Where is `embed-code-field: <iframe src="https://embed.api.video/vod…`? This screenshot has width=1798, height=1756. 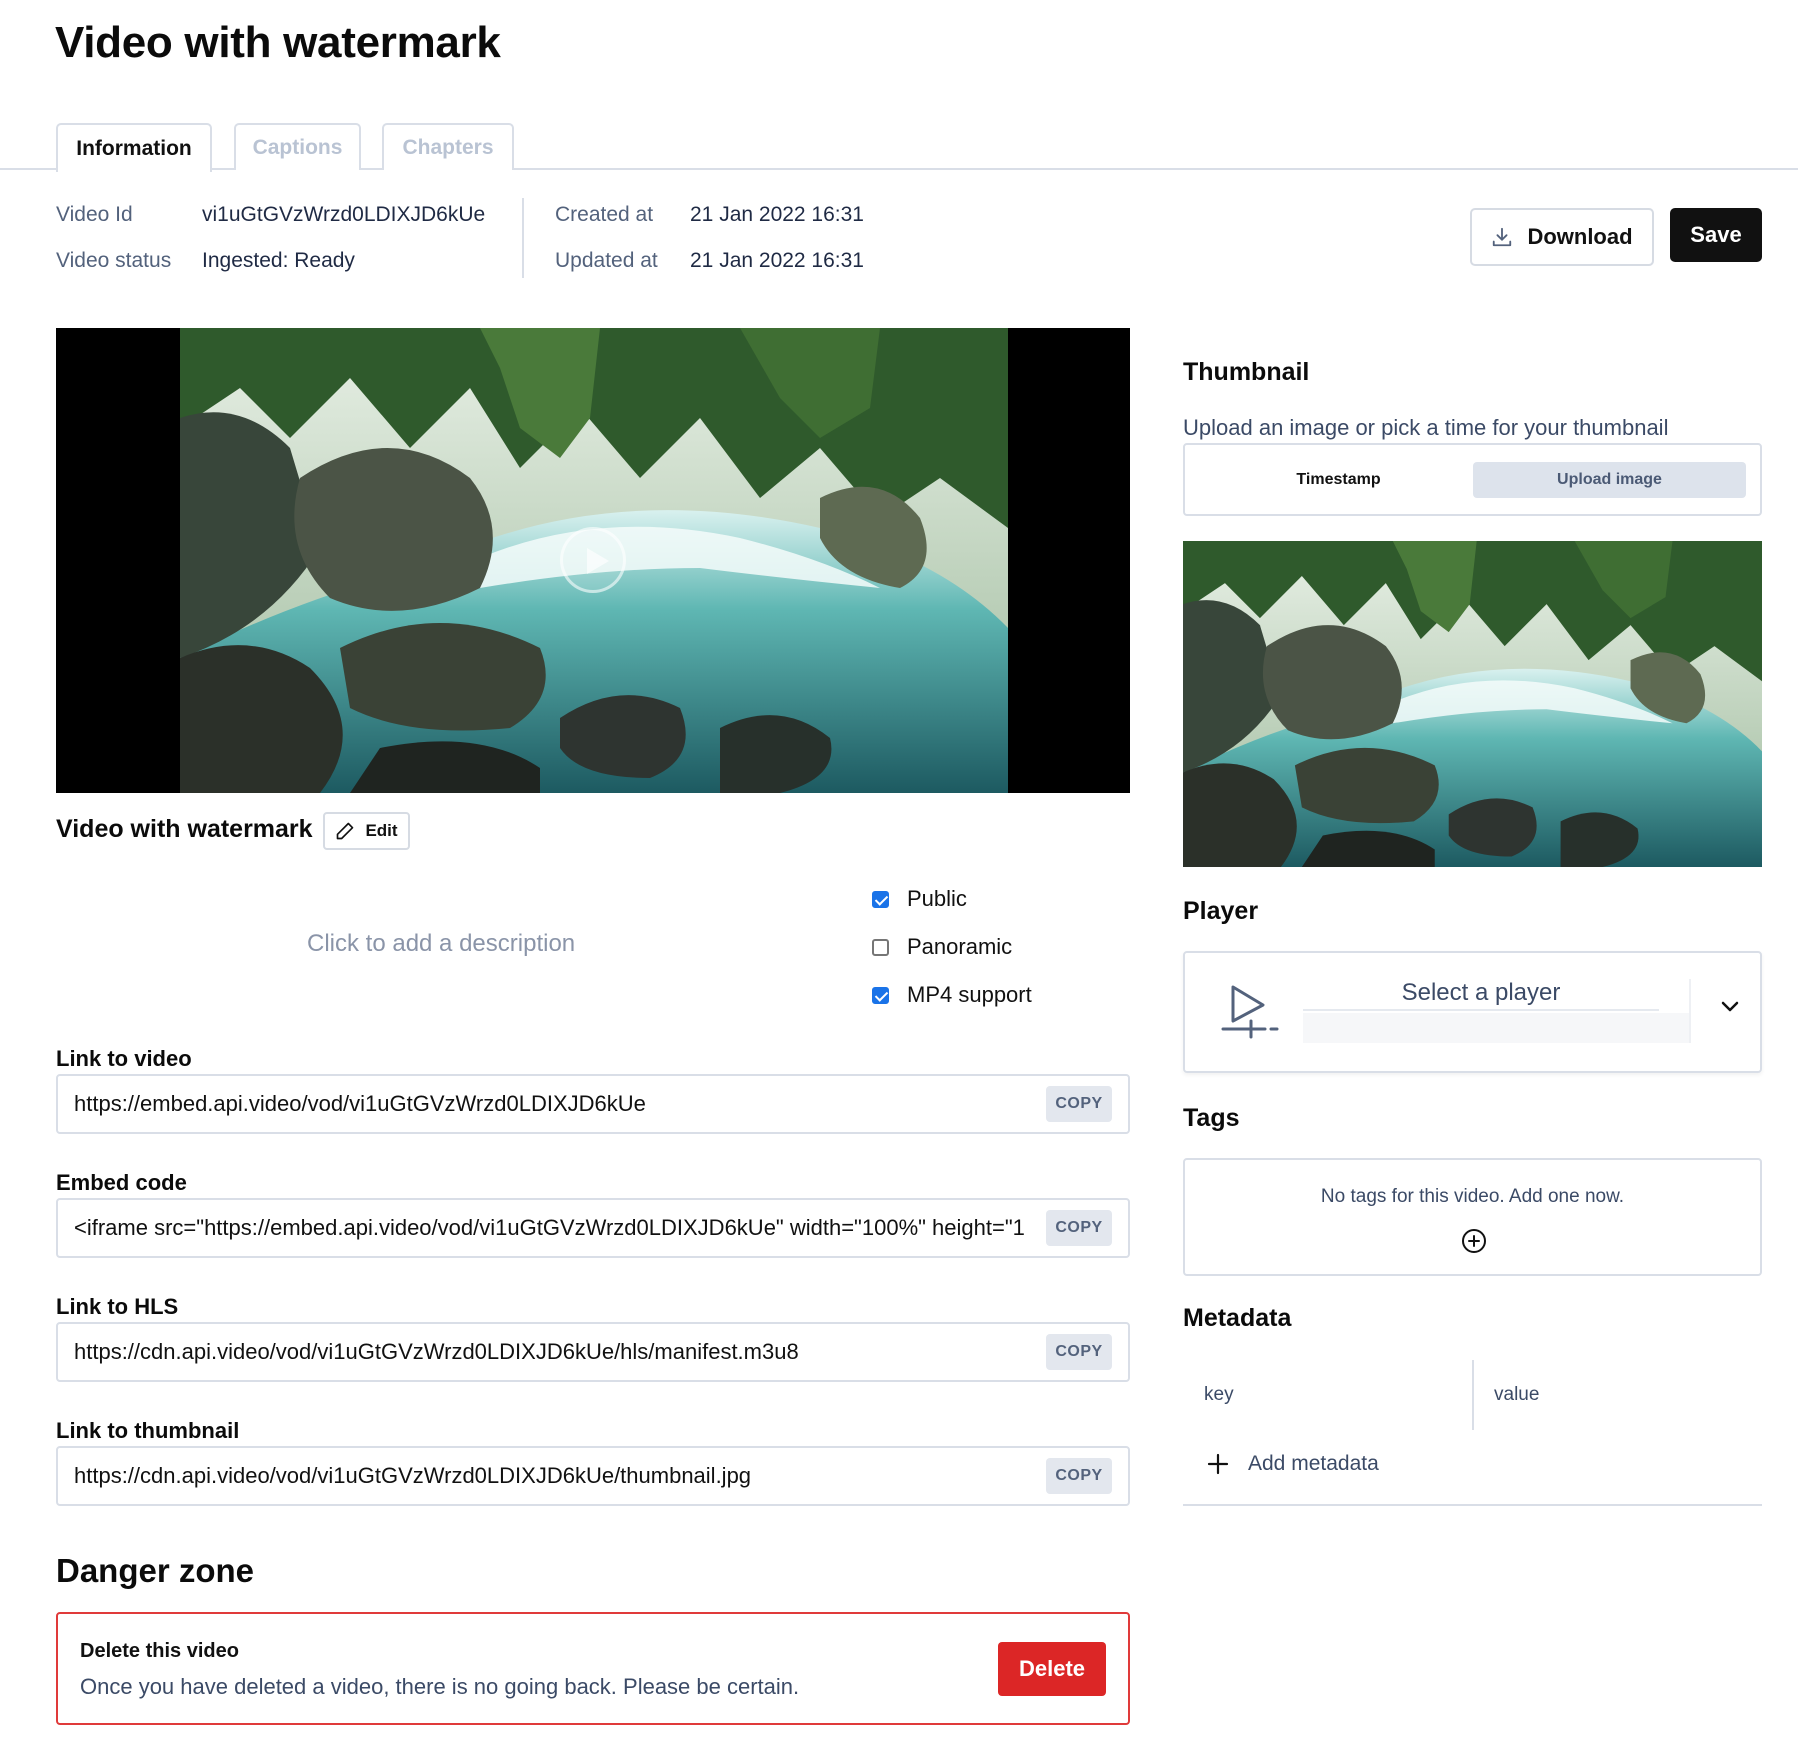 embed-code-field: <iframe src="https://embed.api.video/vod… is located at coordinates (593, 1228).